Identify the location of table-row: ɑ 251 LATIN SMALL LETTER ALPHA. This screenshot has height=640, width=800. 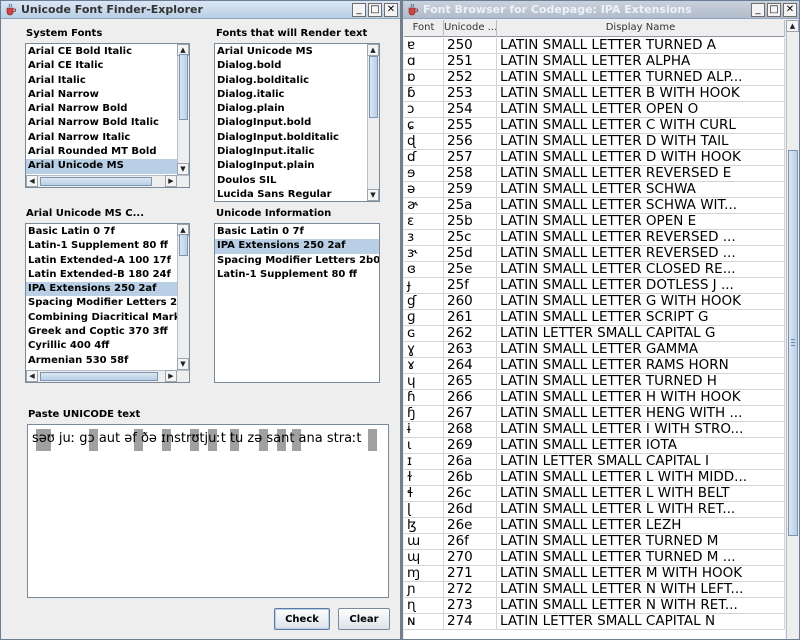
(594, 62).